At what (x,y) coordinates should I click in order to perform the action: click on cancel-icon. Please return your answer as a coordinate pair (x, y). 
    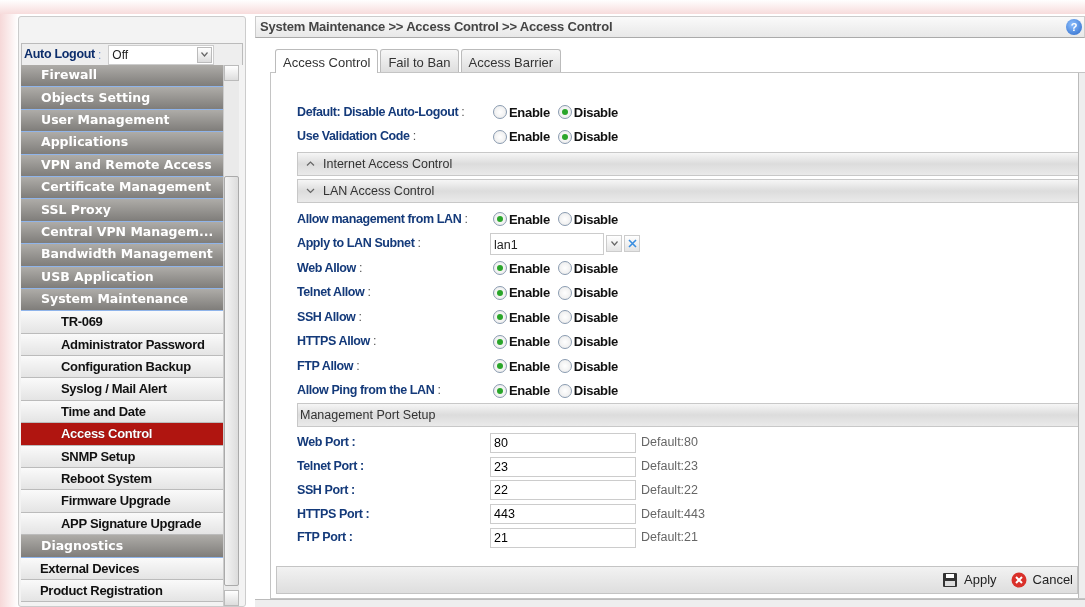
    Looking at the image, I should click on (1018, 580).